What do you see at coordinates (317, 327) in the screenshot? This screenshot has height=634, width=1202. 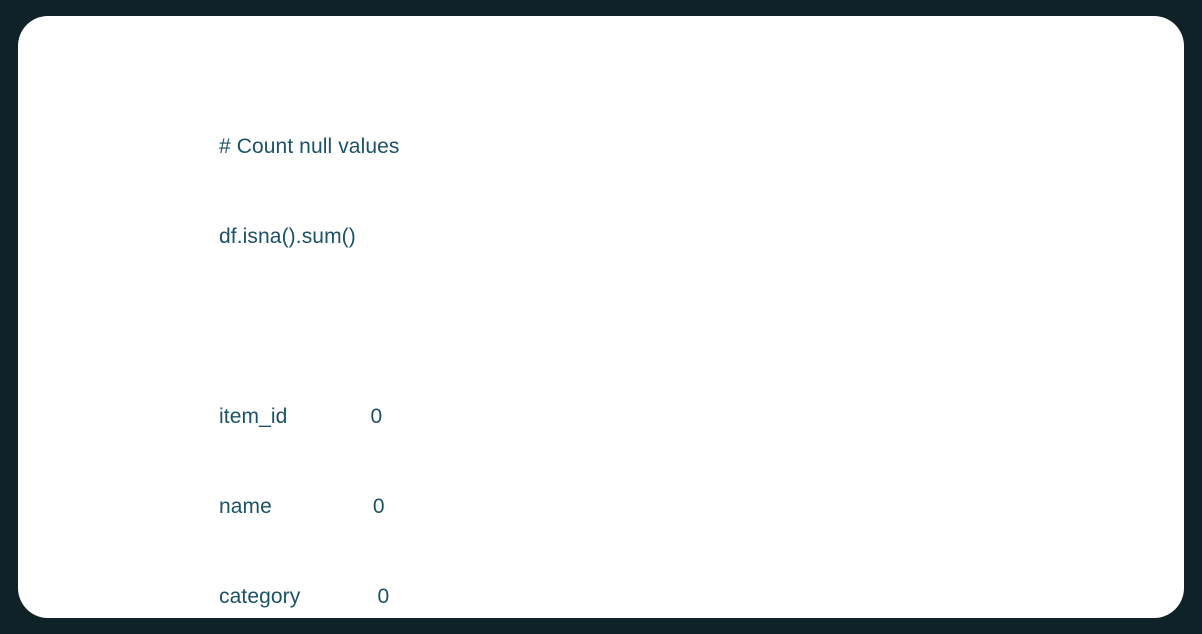 I see `blank-separator-line` at bounding box center [317, 327].